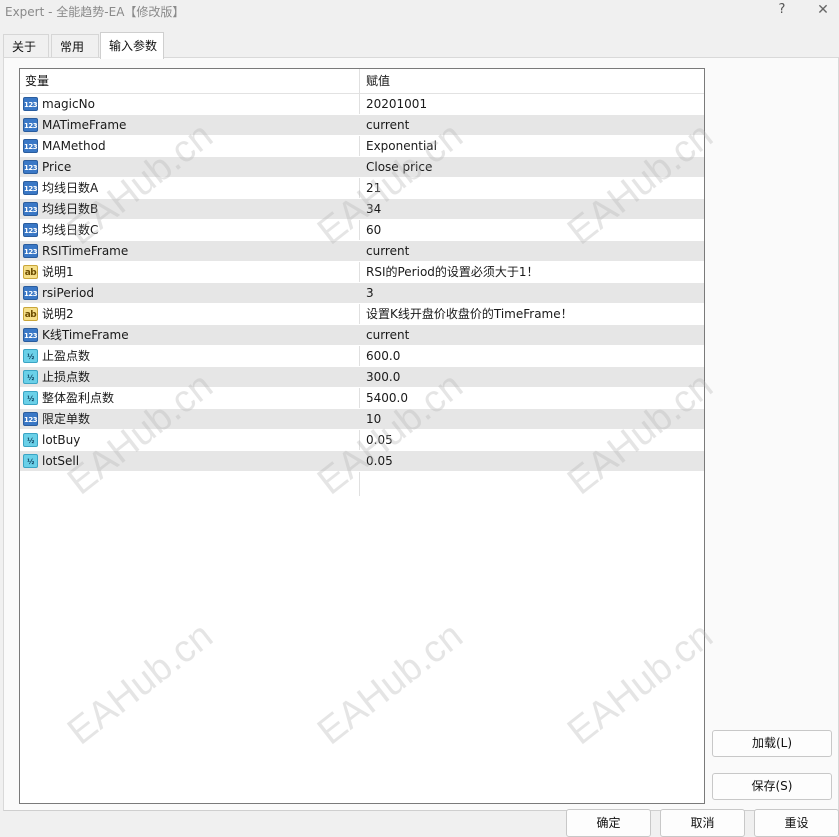  Describe the element at coordinates (57, 167) in the screenshot. I see `parameter-name: Price` at that location.